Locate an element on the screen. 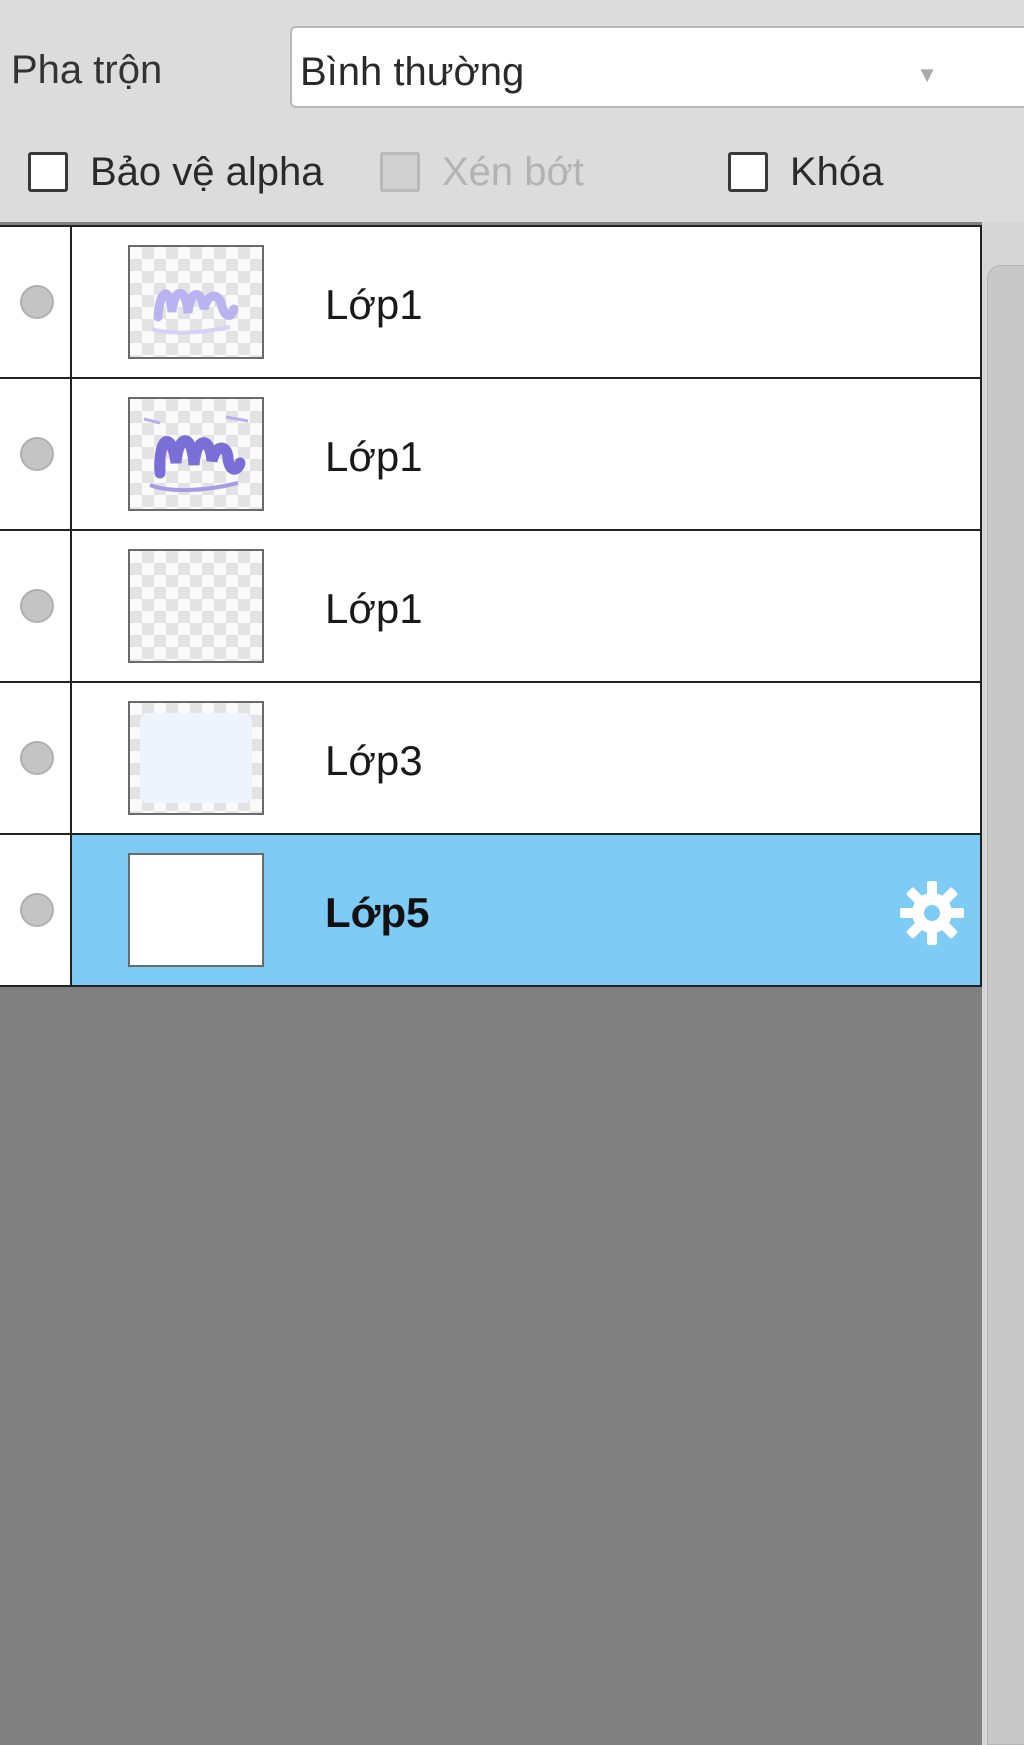 The height and width of the screenshot is (1745, 1024). protect-alpha-label: Bảo vệ alpha is located at coordinates (207, 171).